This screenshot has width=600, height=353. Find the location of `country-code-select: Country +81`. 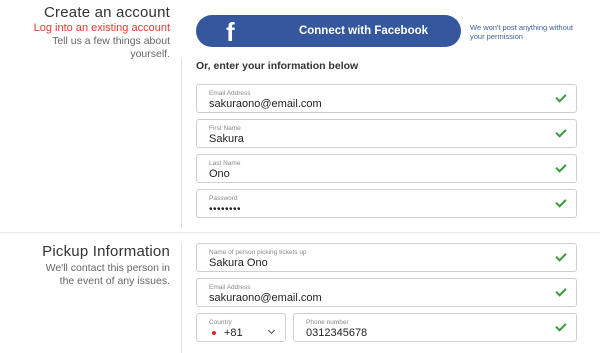

country-code-select: Country +81 is located at coordinates (241, 327).